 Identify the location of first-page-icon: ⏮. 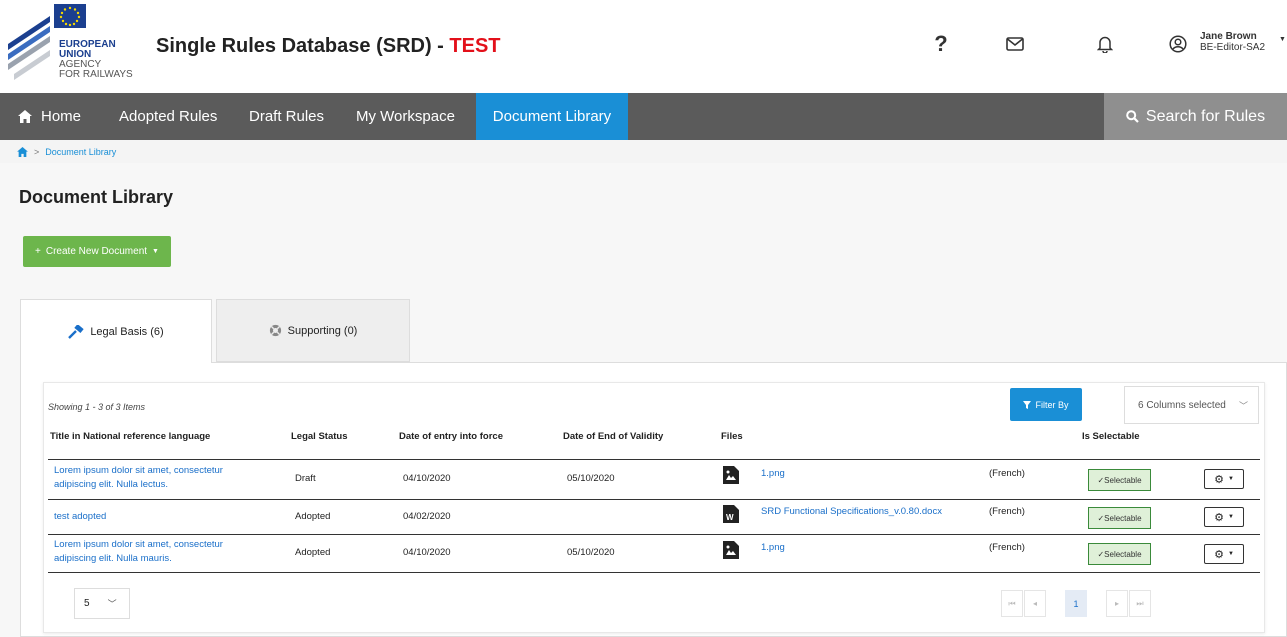
(1012, 603).